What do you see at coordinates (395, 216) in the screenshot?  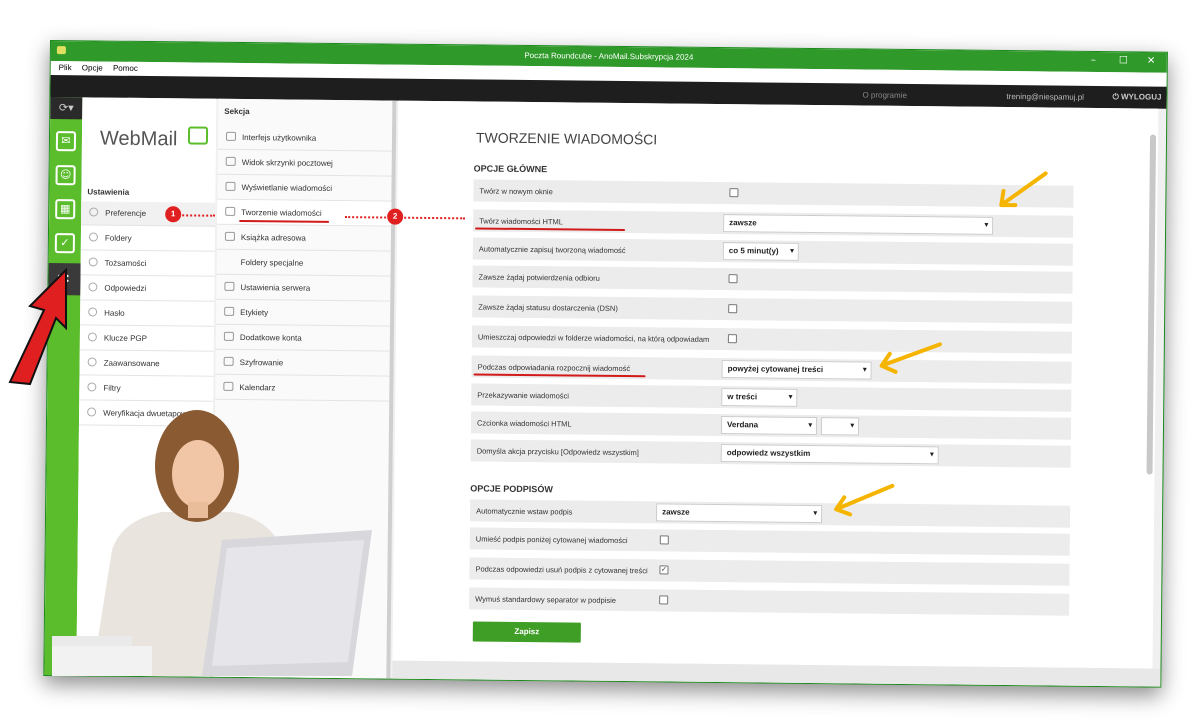 I see `step-badge-2: 2` at bounding box center [395, 216].